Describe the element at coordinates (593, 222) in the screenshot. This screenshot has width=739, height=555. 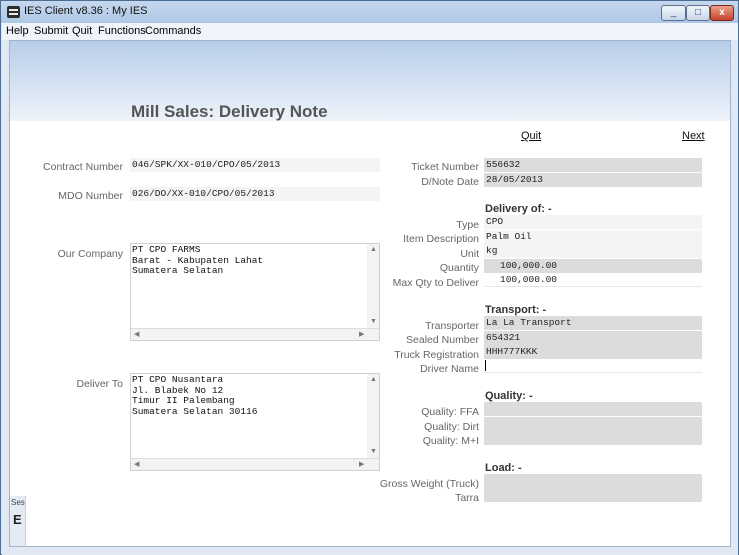
I see `type-field: CPO` at that location.